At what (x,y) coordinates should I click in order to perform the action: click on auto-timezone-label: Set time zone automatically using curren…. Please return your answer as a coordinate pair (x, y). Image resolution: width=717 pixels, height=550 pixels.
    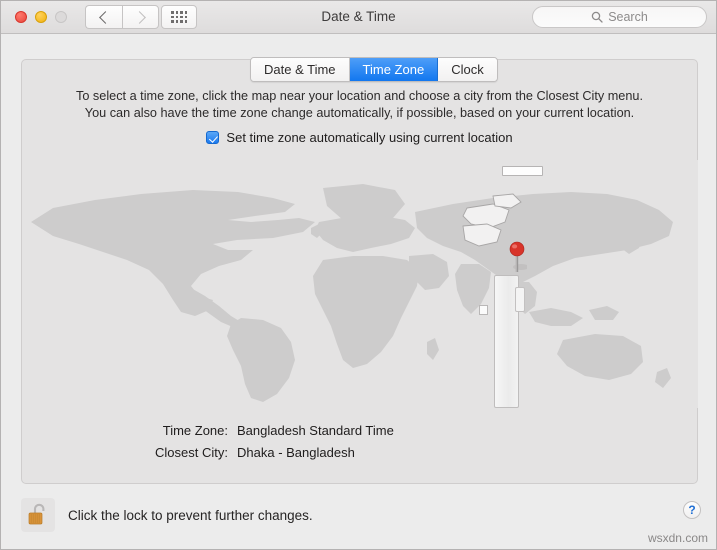
    Looking at the image, I should click on (369, 137).